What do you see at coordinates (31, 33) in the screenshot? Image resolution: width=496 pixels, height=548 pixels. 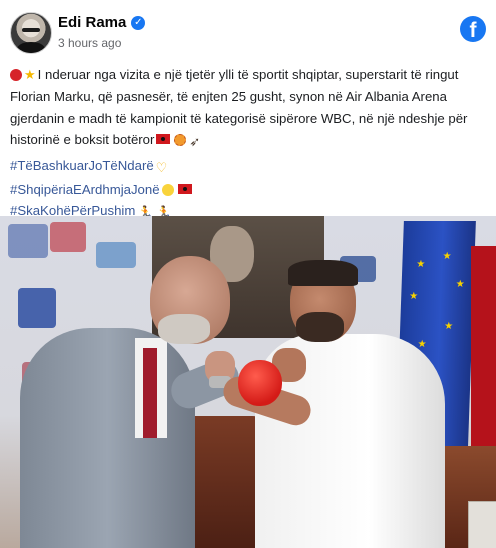 I see `author-avatar` at bounding box center [31, 33].